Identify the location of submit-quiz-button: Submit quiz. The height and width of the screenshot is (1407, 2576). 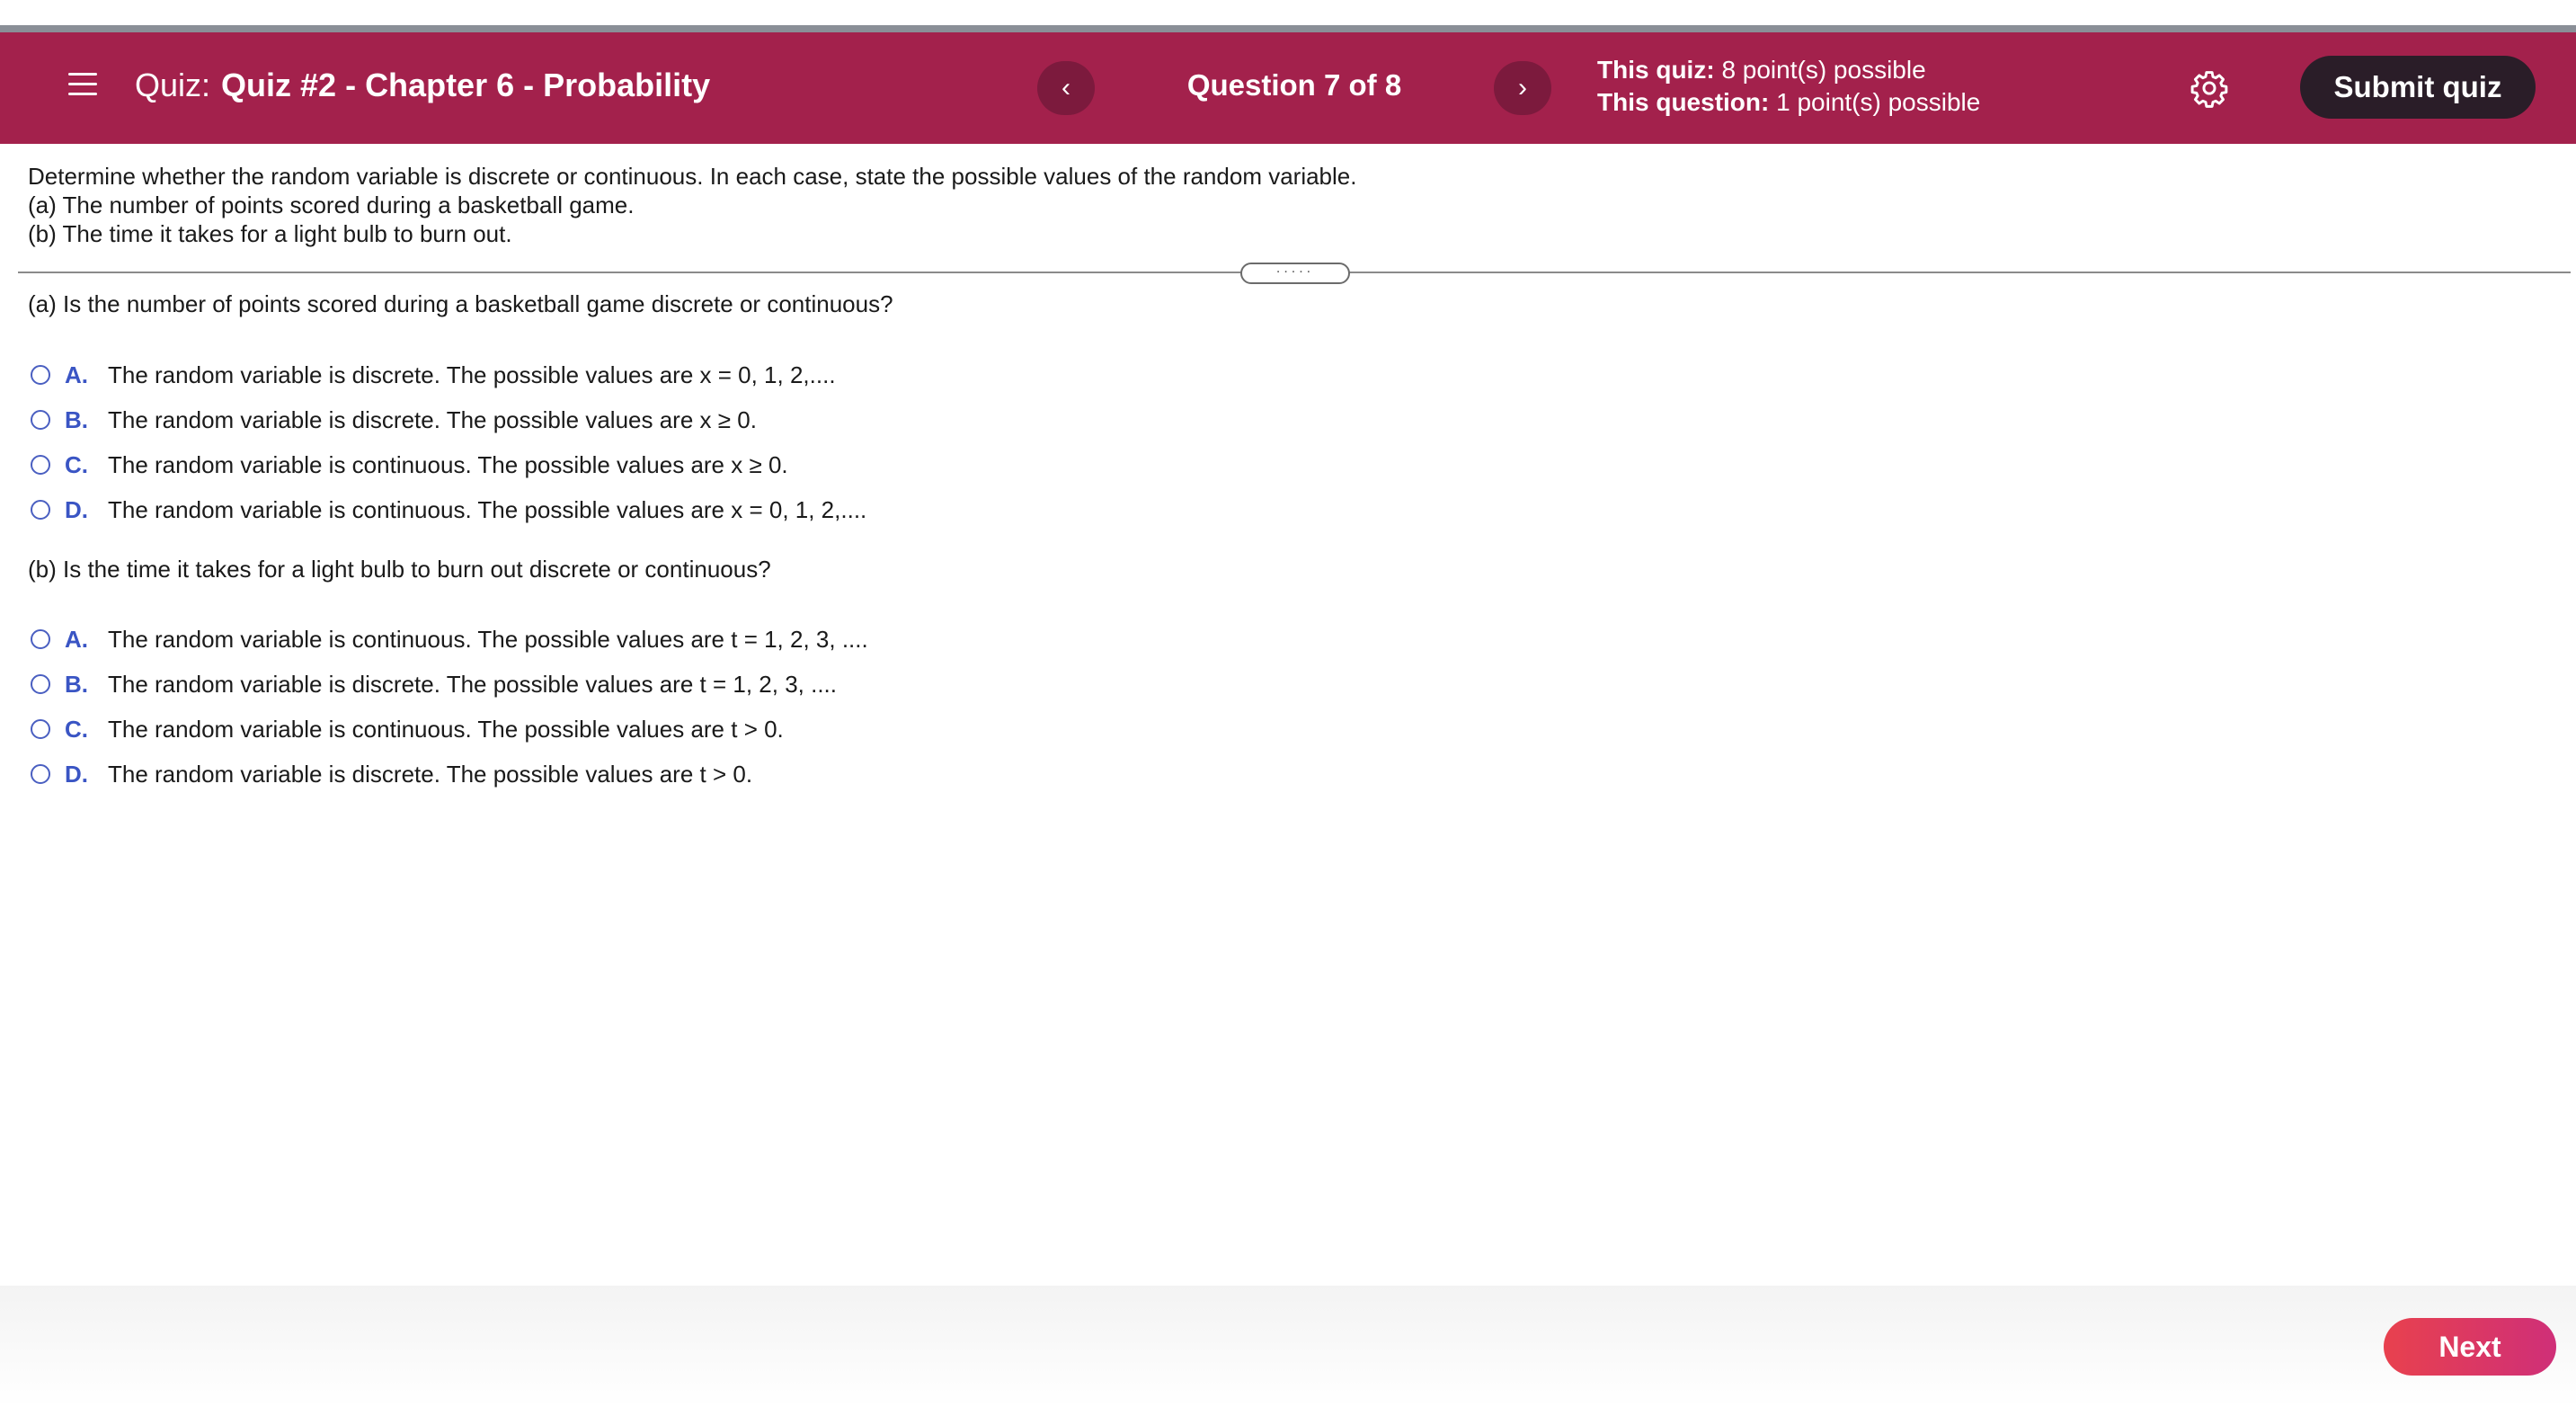
(2418, 87).